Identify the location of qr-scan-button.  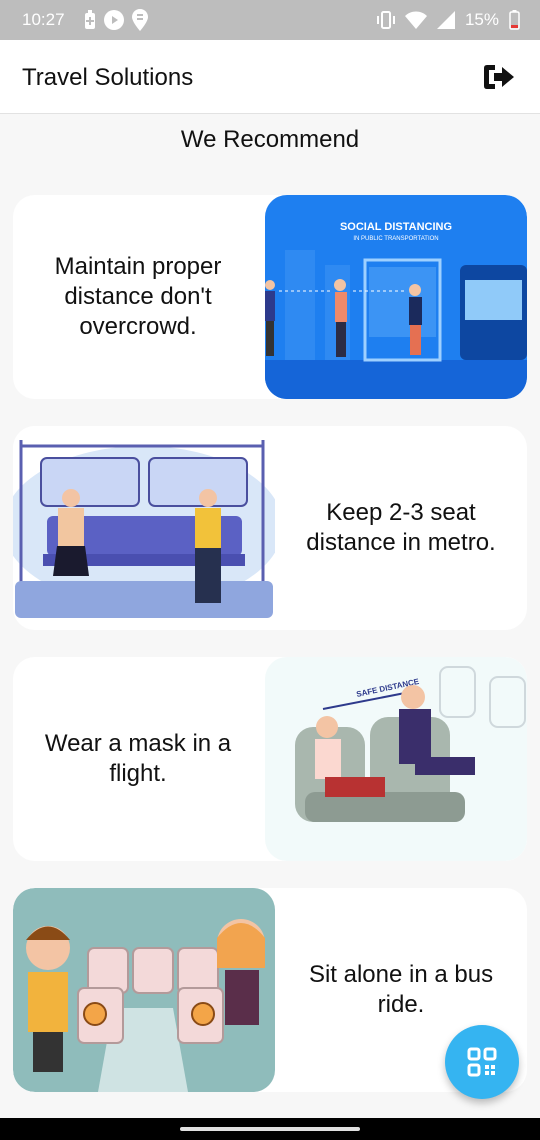
(482, 1062).